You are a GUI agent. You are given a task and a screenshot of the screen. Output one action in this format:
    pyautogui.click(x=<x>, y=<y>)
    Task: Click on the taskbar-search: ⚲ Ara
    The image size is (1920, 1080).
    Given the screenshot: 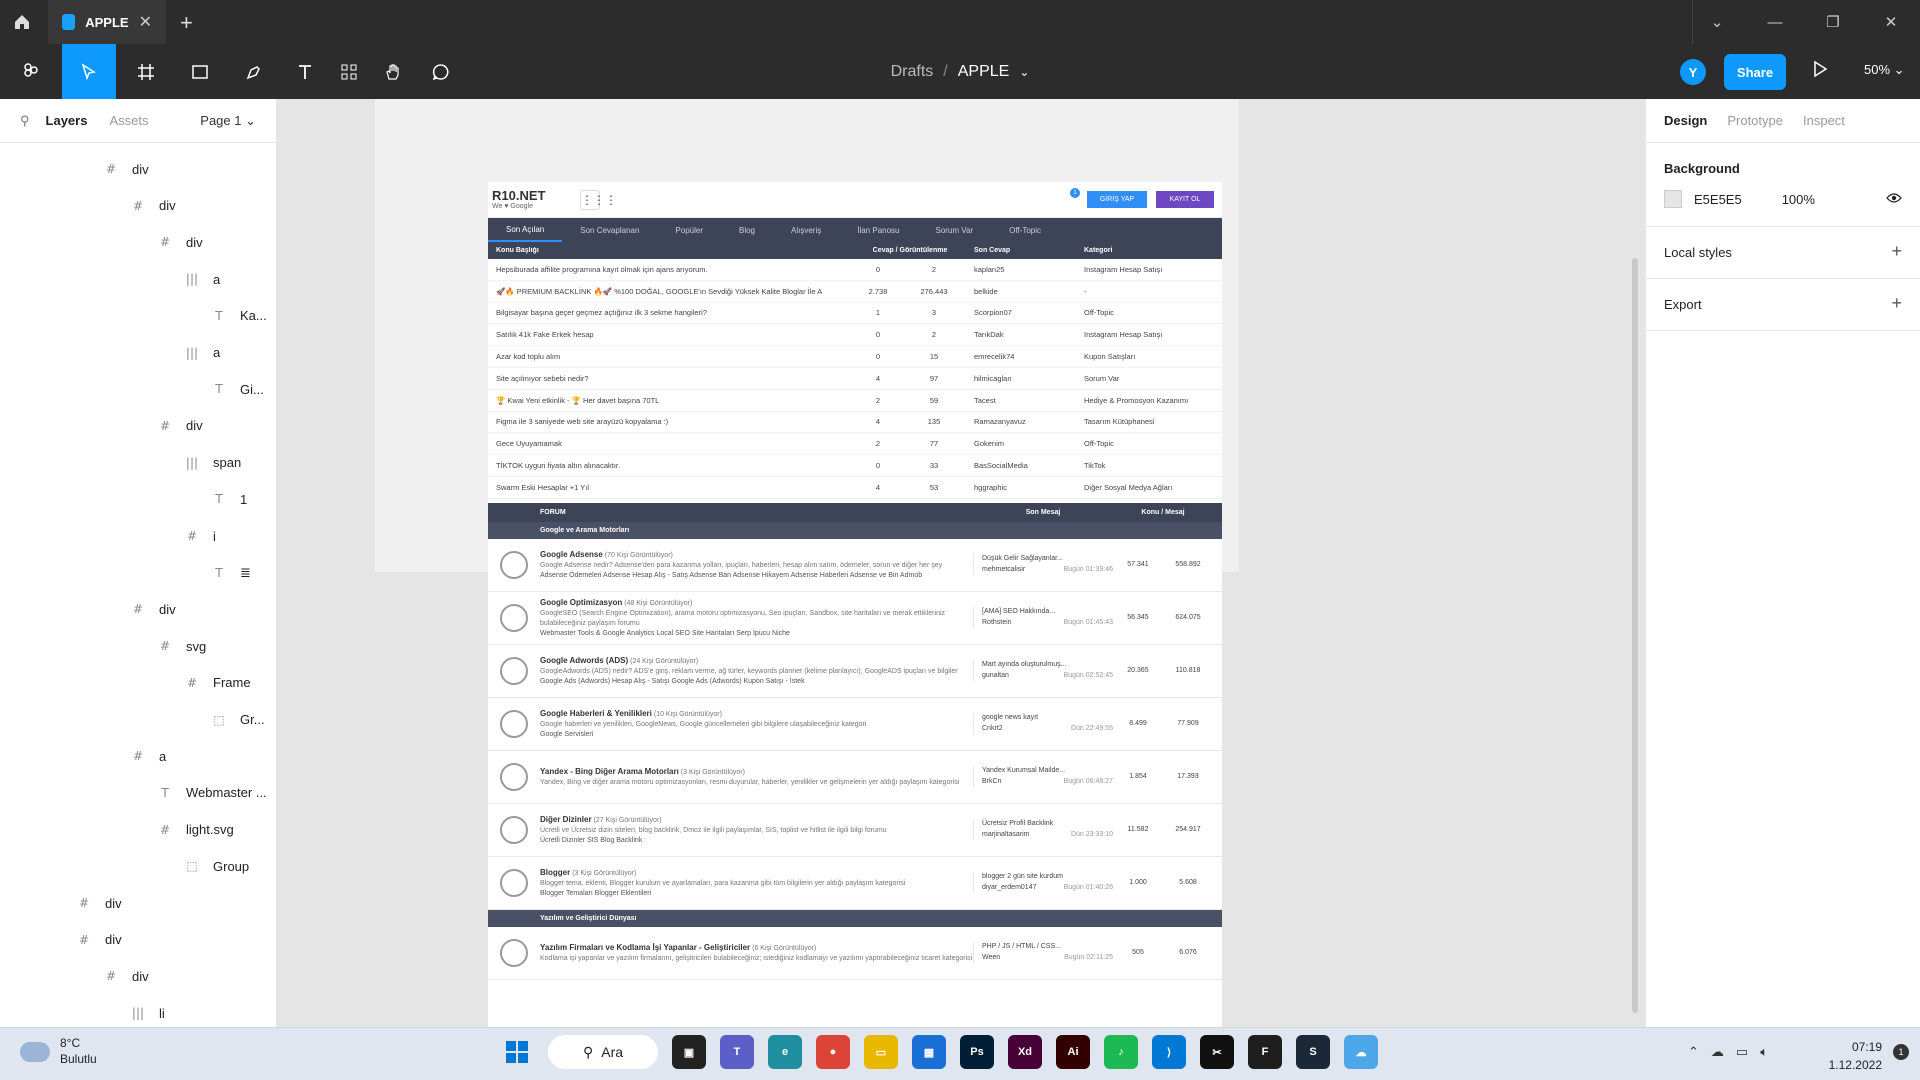 What is the action you would take?
    pyautogui.click(x=603, y=1052)
    